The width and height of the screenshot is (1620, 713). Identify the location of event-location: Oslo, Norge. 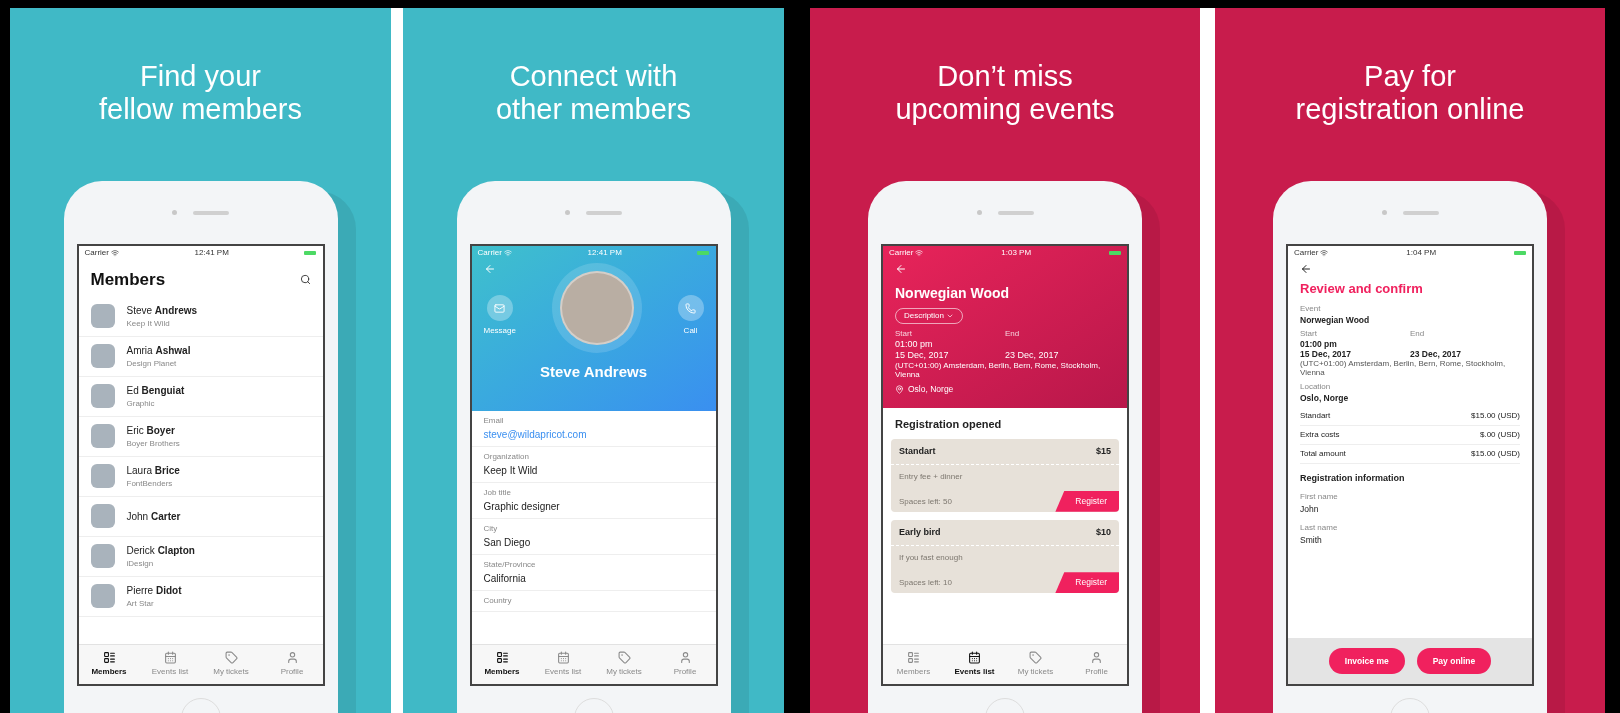
(931, 389).